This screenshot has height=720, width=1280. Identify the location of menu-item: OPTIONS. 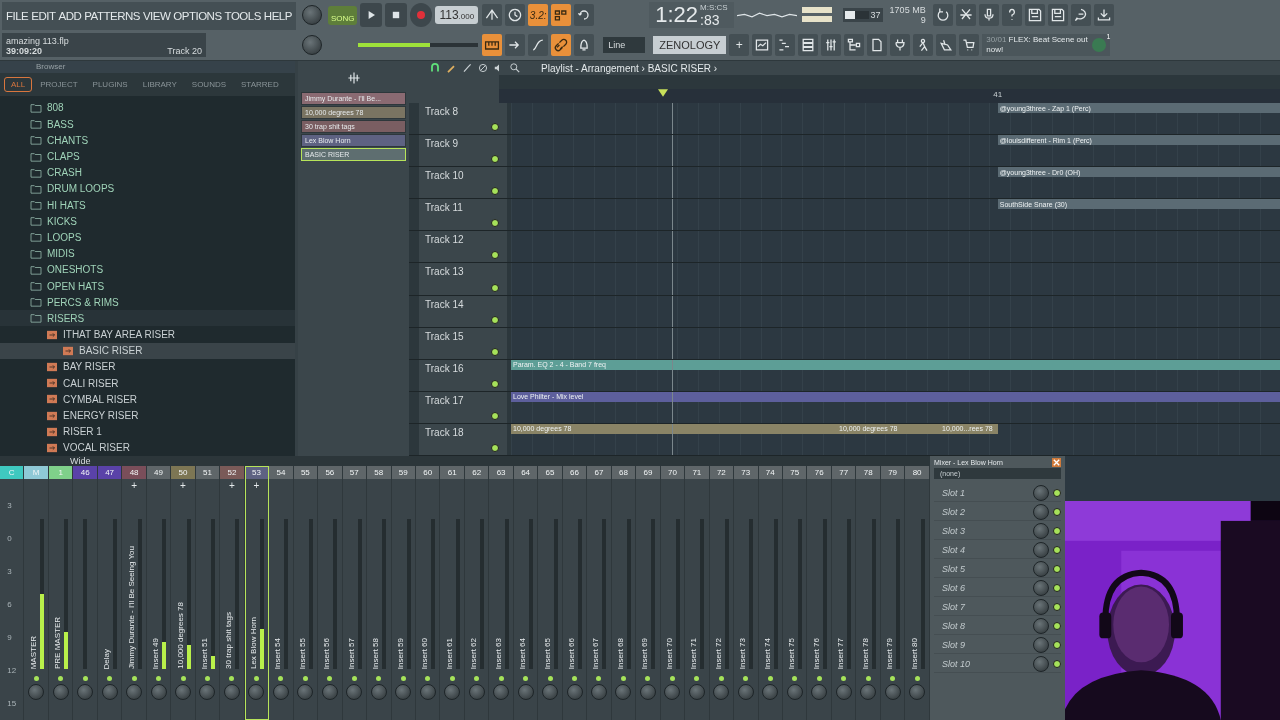
(197, 15).